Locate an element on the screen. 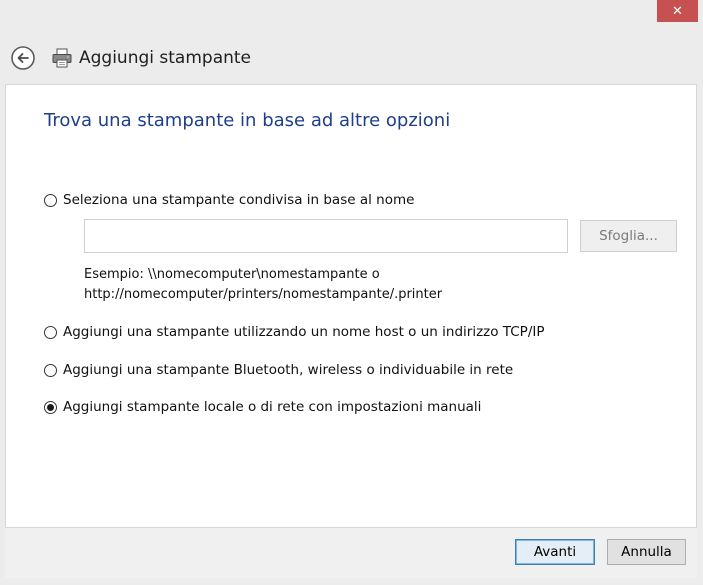 The height and width of the screenshot is (585, 703). back-arrow-icon is located at coordinates (23, 58).